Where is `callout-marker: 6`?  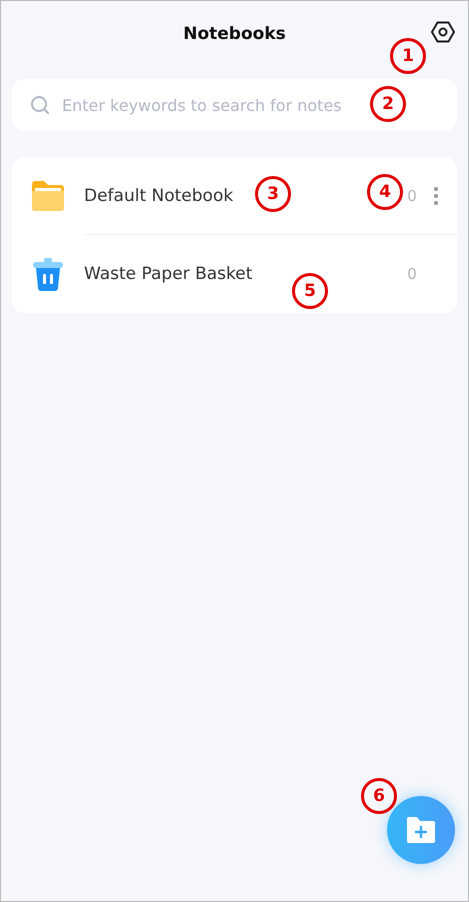 callout-marker: 6 is located at coordinates (379, 796).